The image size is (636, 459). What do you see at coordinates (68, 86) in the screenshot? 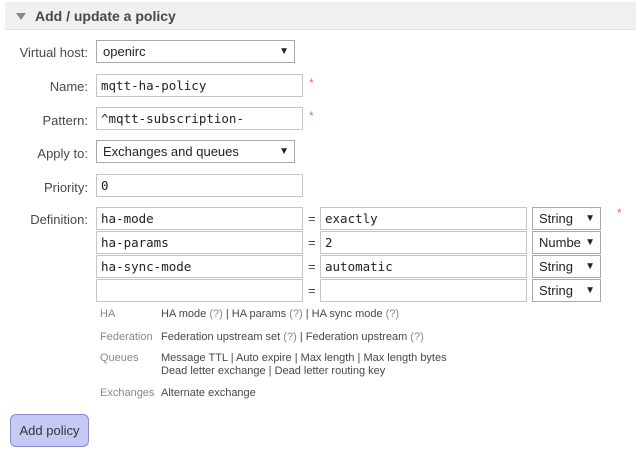
I see `name-label: Name:` at bounding box center [68, 86].